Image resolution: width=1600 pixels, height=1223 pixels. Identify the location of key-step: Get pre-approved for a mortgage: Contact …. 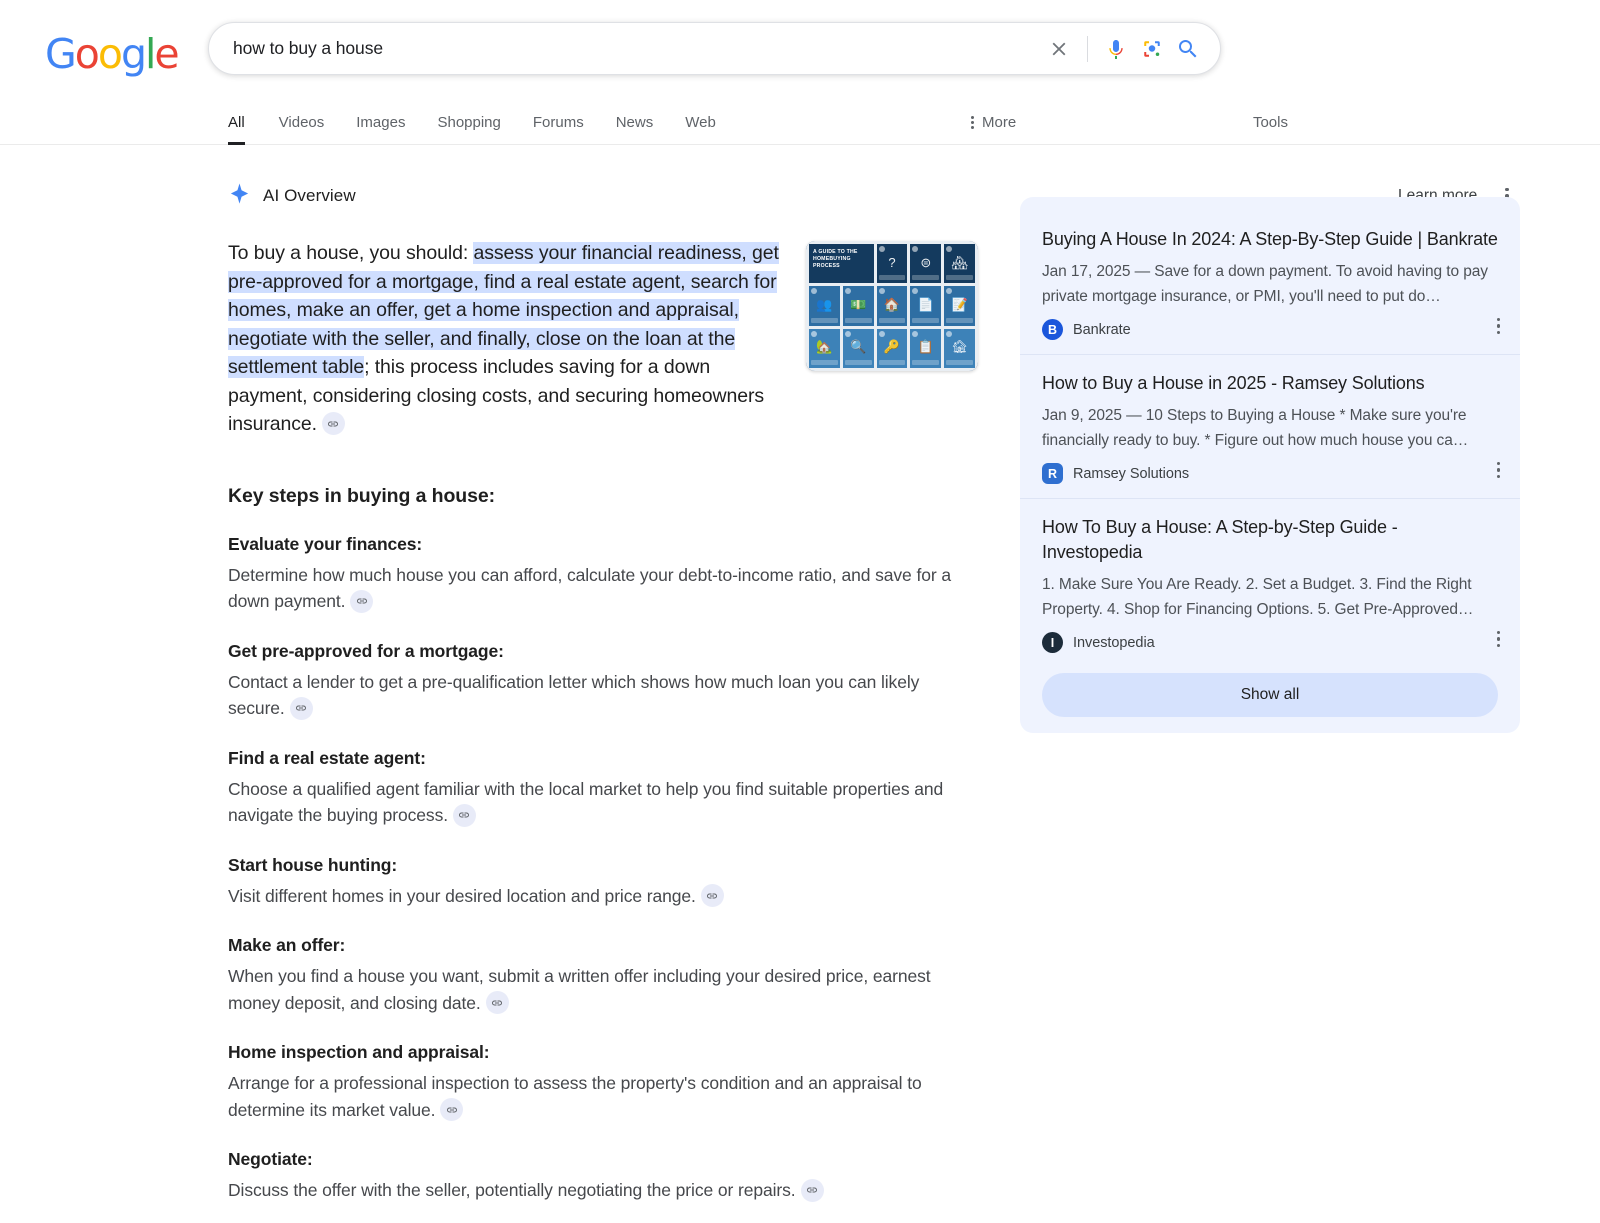
(600, 681).